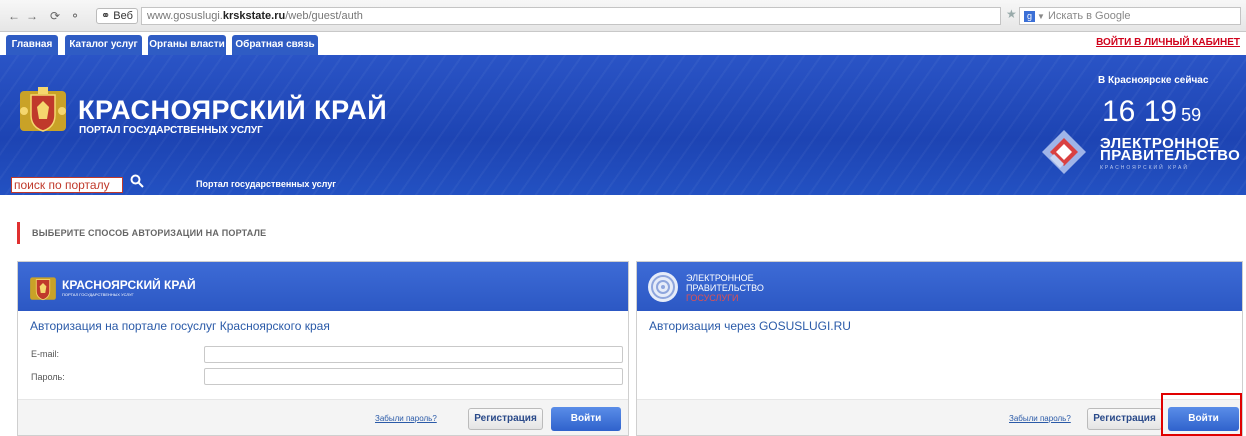 This screenshot has width=1246, height=436. What do you see at coordinates (1153, 80) in the screenshot?
I see `time-label: В Красноярске сейчас` at bounding box center [1153, 80].